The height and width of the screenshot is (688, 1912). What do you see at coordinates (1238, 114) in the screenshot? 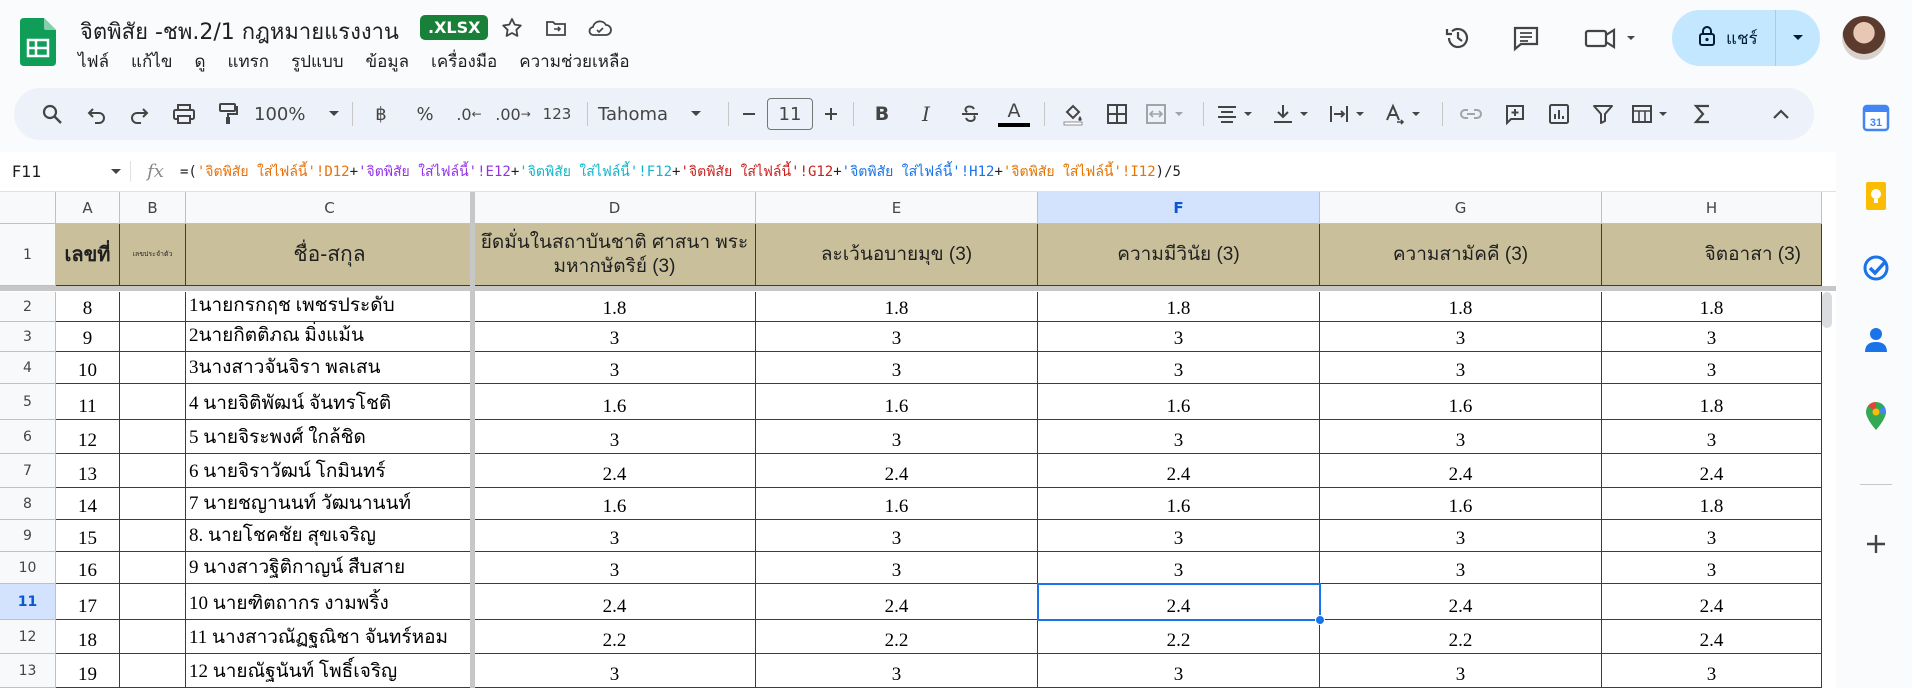
I see `horizontal-align-icon` at bounding box center [1238, 114].